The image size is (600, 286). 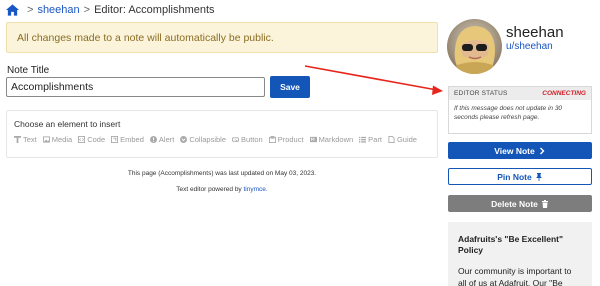 I want to click on editor-status-label: EDITOR STATUS, so click(x=481, y=93).